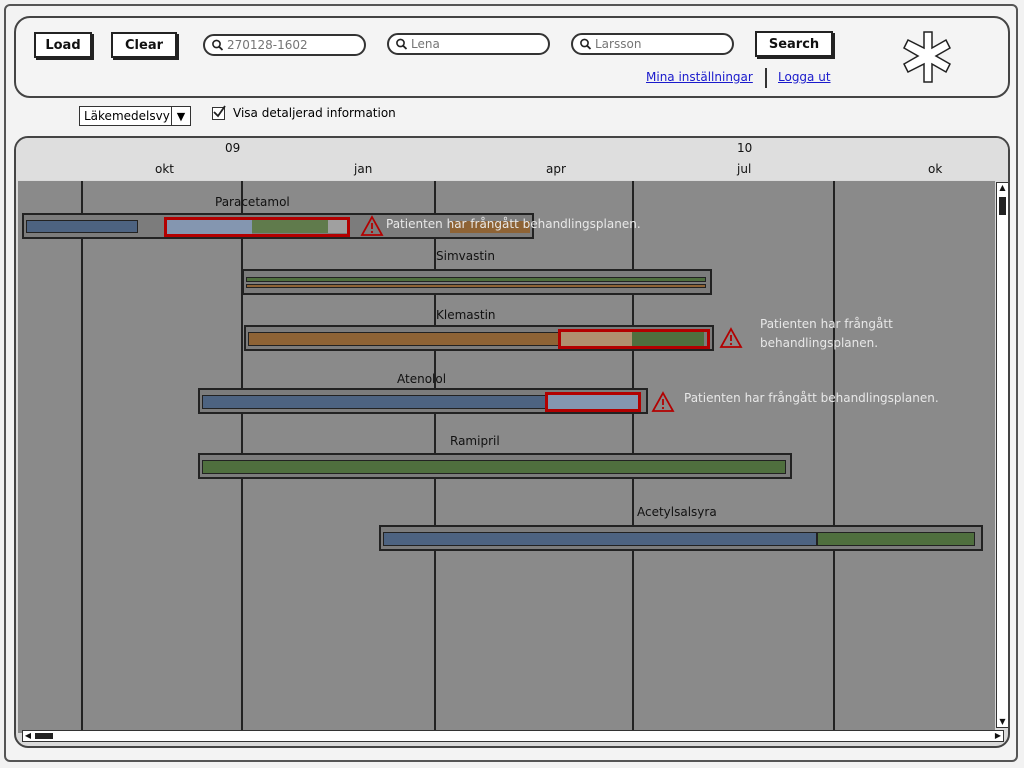 The image size is (1024, 768). I want to click on personnummer-search-field, so click(284, 45).